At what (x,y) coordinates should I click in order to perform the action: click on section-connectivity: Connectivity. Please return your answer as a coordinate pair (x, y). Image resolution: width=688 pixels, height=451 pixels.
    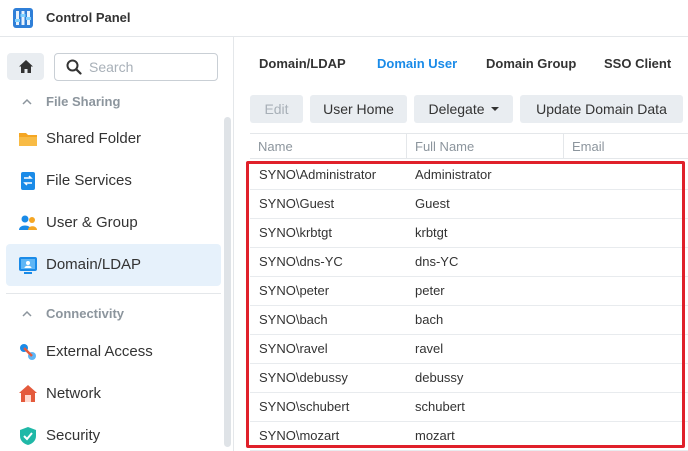
    Looking at the image, I should click on (111, 314).